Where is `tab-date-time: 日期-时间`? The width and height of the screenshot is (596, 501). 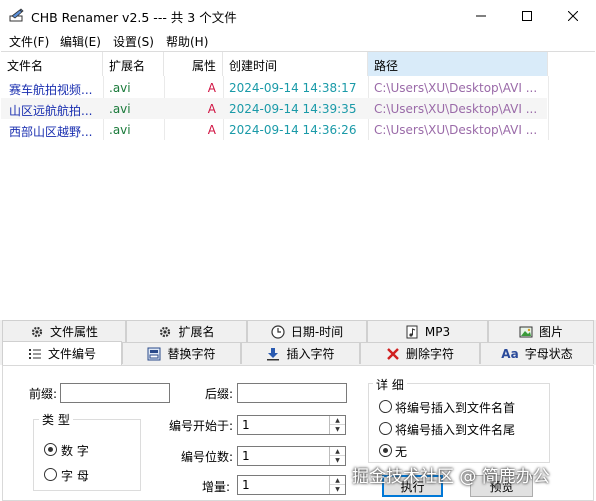 tab-date-time: 日期-时间 is located at coordinates (307, 331).